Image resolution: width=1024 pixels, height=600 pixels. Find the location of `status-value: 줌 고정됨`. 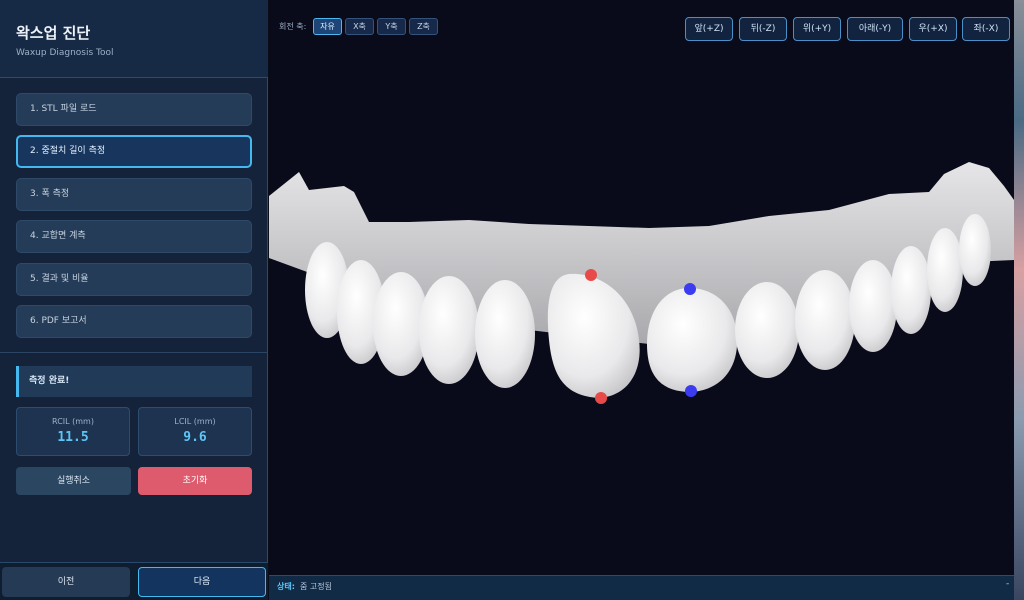

status-value: 줌 고정됨 is located at coordinates (316, 586).